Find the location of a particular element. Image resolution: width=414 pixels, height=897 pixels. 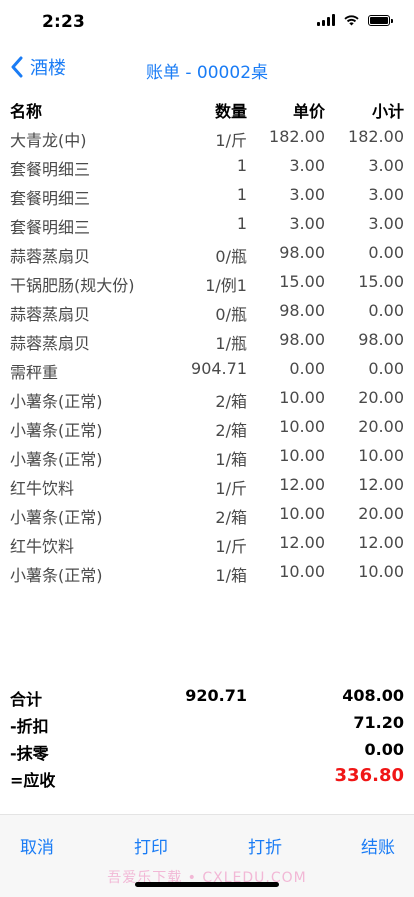

page-title: 账单 - 00002桌 is located at coordinates (207, 73).